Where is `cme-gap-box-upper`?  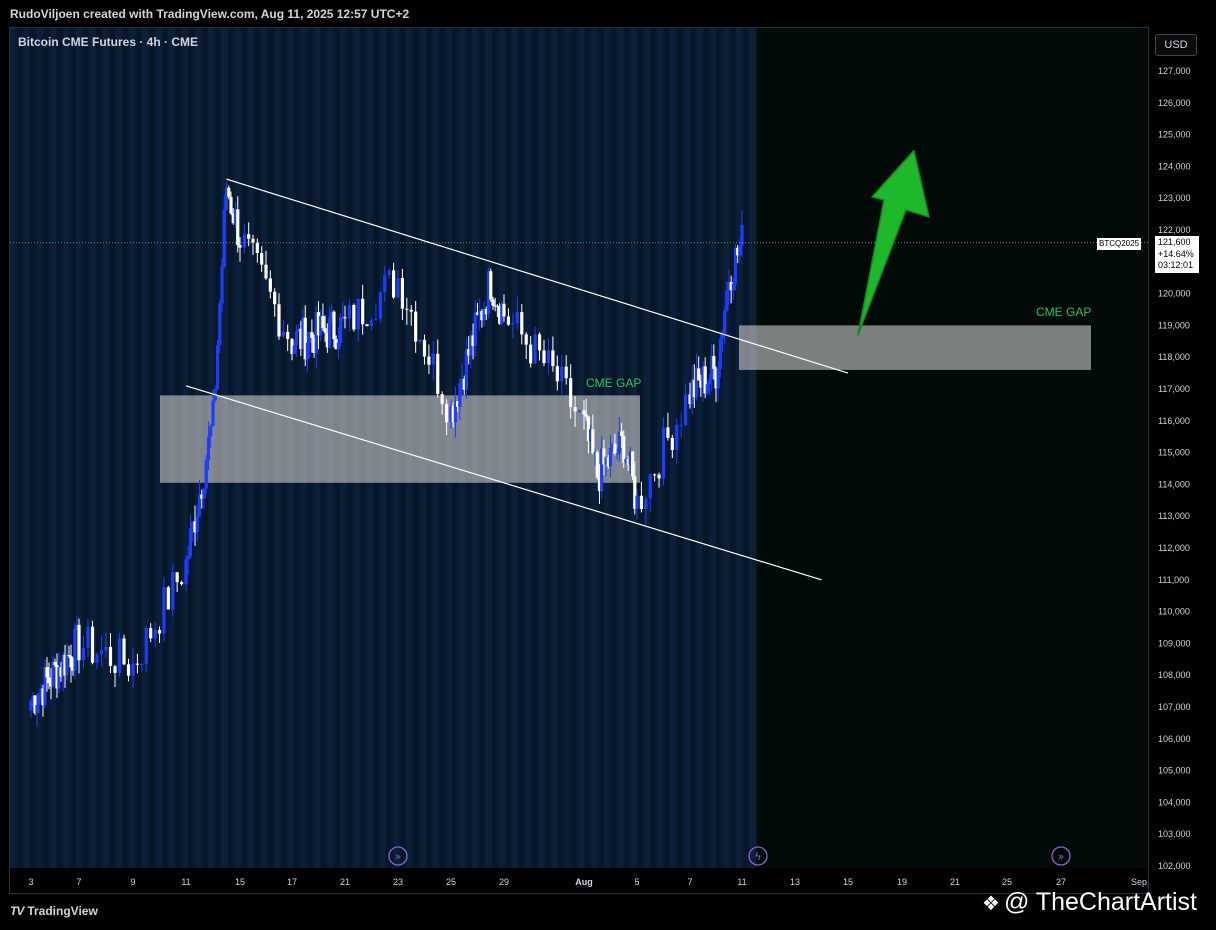 cme-gap-box-upper is located at coordinates (915, 347).